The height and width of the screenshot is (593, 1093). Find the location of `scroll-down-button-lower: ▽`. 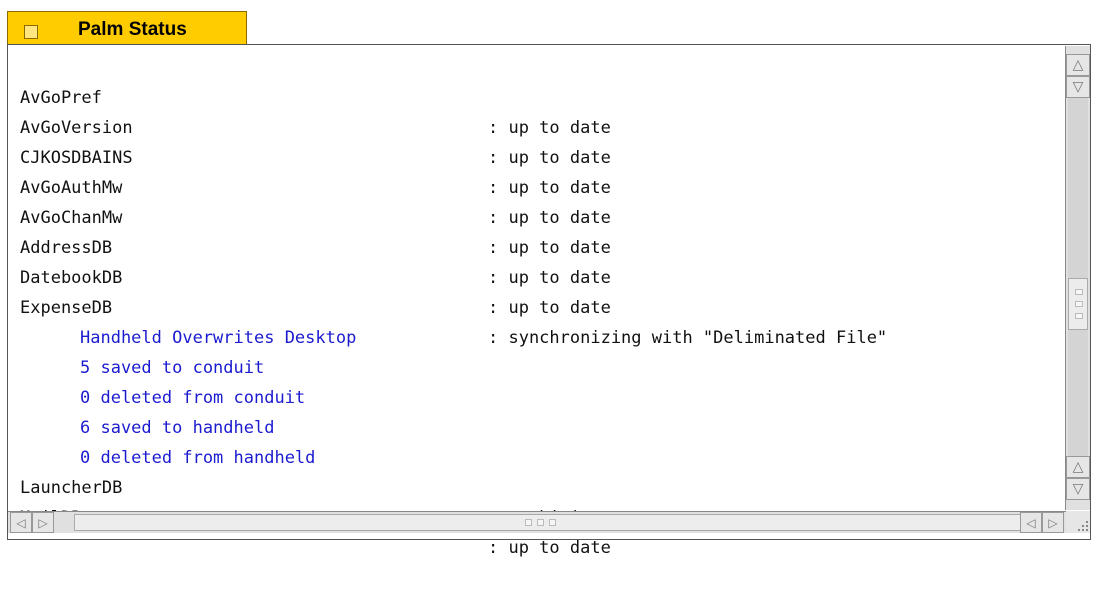

scroll-down-button-lower: ▽ is located at coordinates (1078, 489).